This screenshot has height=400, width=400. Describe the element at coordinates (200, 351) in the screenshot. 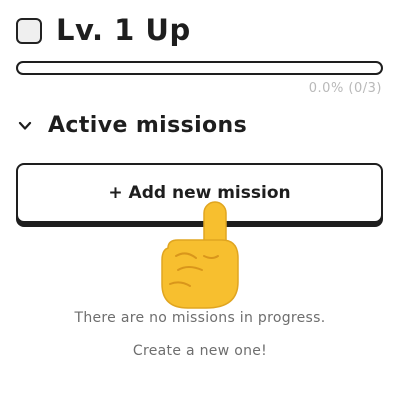

I see `empty-state-hint: Create a new one!` at that location.